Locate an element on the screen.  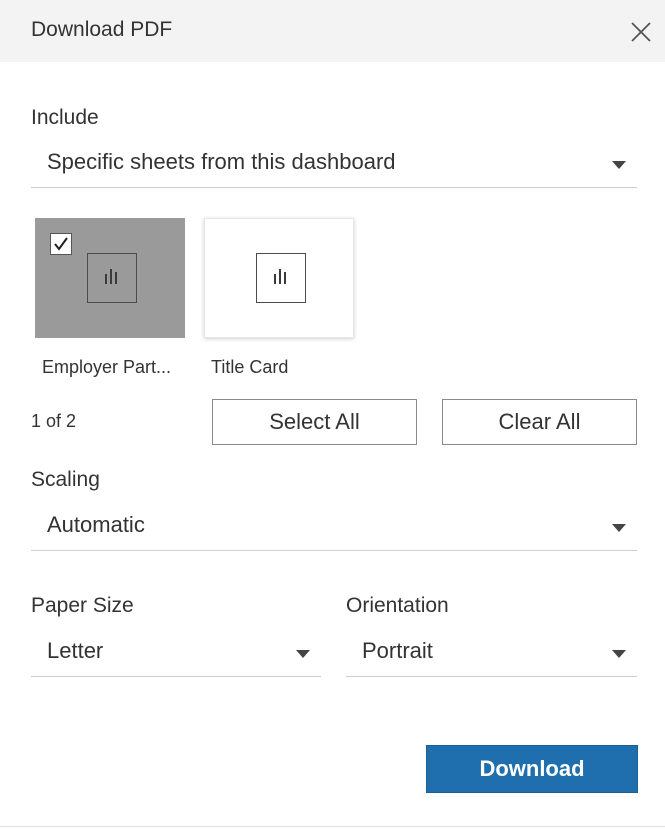
paper-size-selected-value: Letter is located at coordinates (75, 650).